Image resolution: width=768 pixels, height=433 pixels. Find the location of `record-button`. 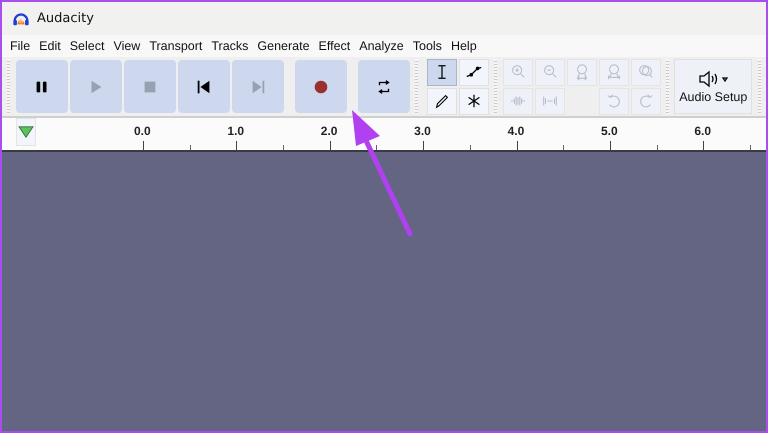

record-button is located at coordinates (320, 86).